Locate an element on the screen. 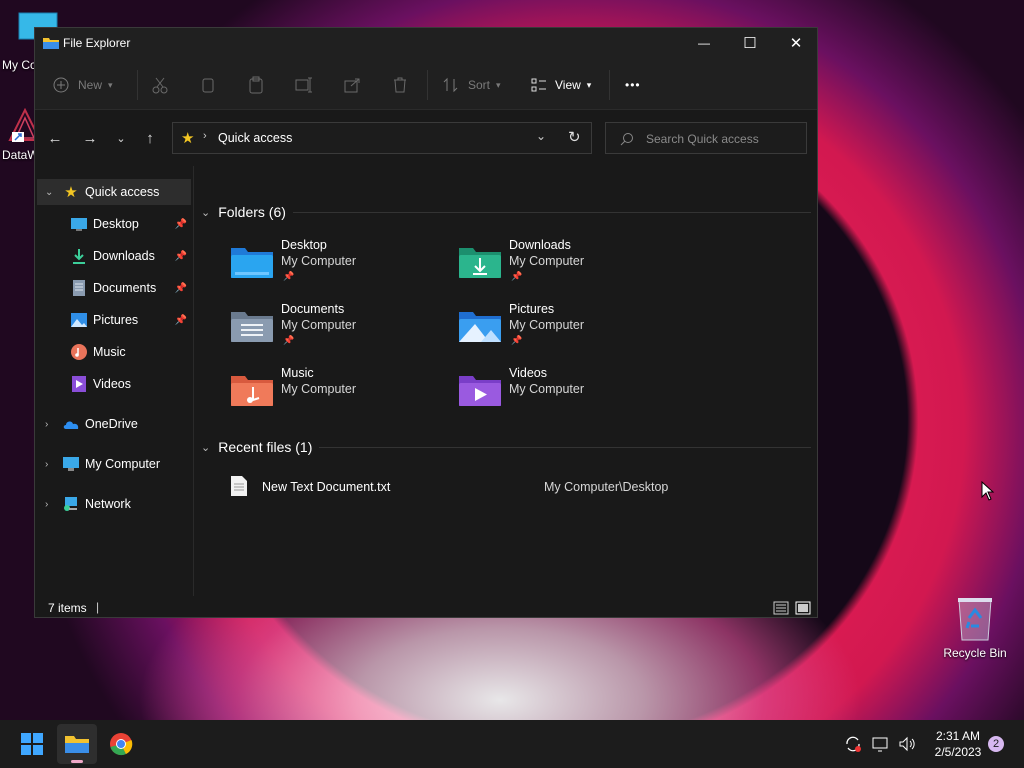 The height and width of the screenshot is (768, 1024). forward-button: → is located at coordinates (90, 138).